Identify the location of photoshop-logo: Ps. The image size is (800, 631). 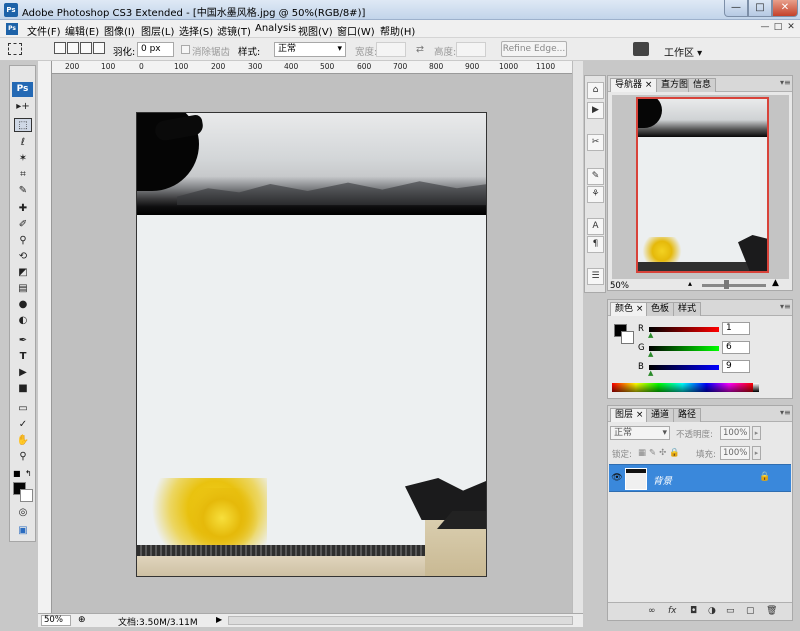
(22, 89).